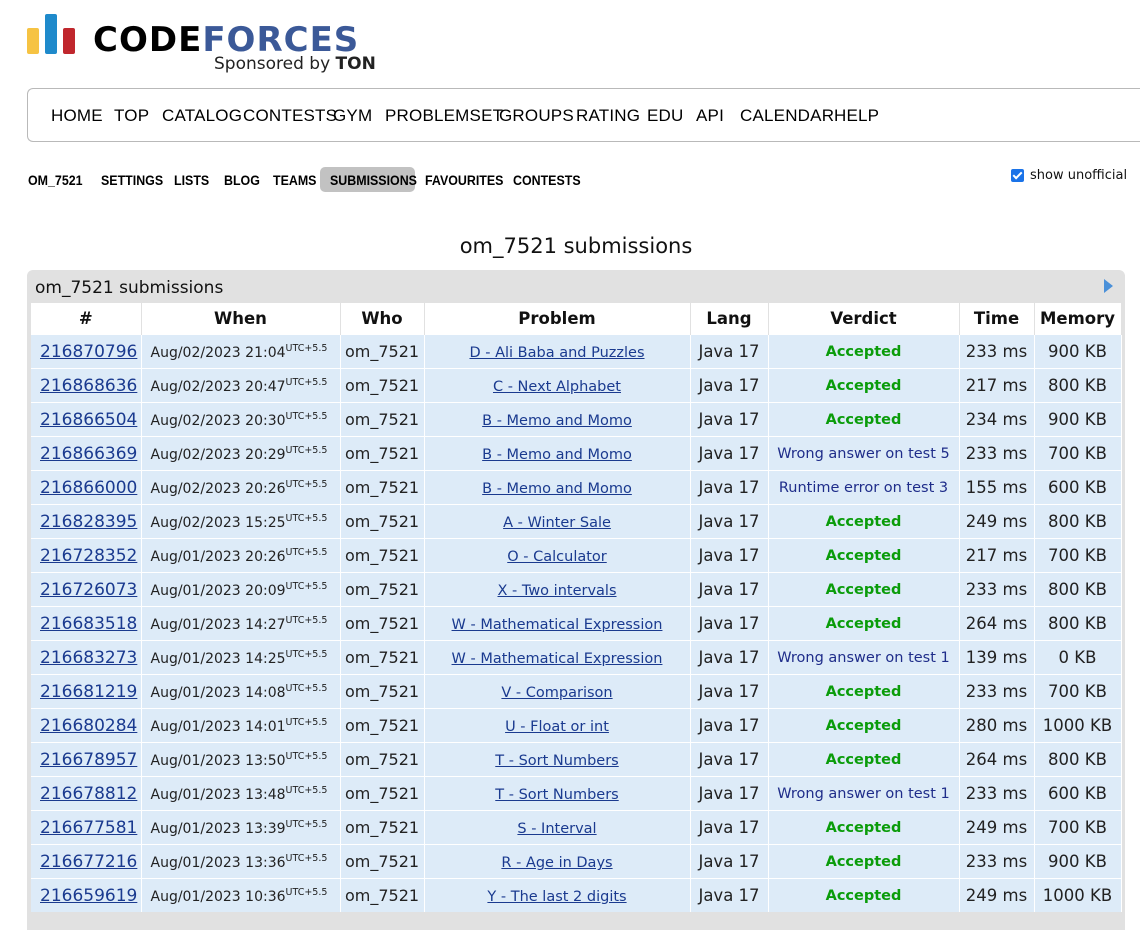  Describe the element at coordinates (557, 727) in the screenshot. I see `problem-link: U - Float or int` at that location.